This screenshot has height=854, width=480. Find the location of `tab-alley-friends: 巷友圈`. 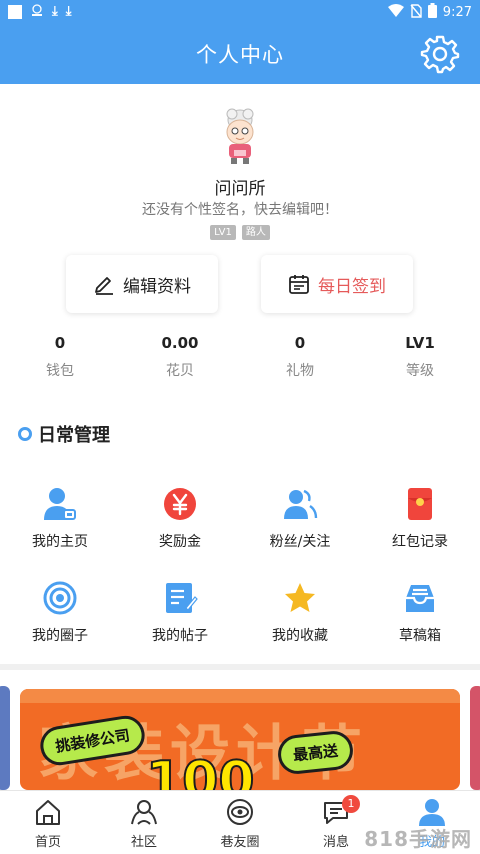

tab-alley-friends: 巷友圈 is located at coordinates (240, 822).